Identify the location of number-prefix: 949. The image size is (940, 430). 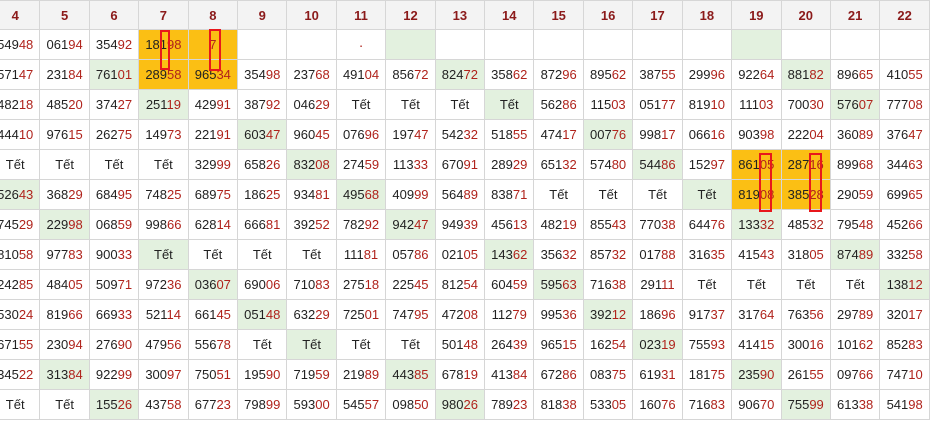
(452, 224).